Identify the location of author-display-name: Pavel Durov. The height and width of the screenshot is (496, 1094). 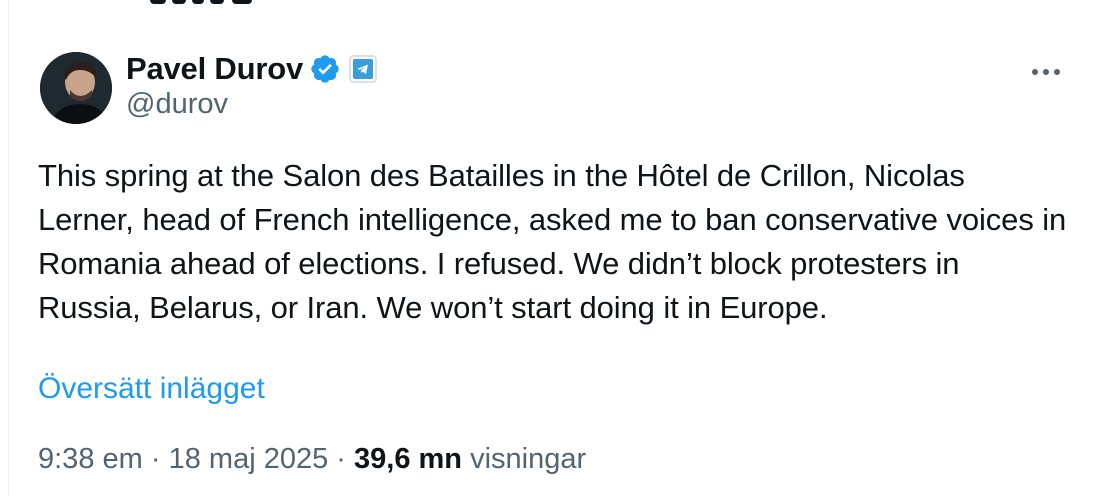
(214, 69).